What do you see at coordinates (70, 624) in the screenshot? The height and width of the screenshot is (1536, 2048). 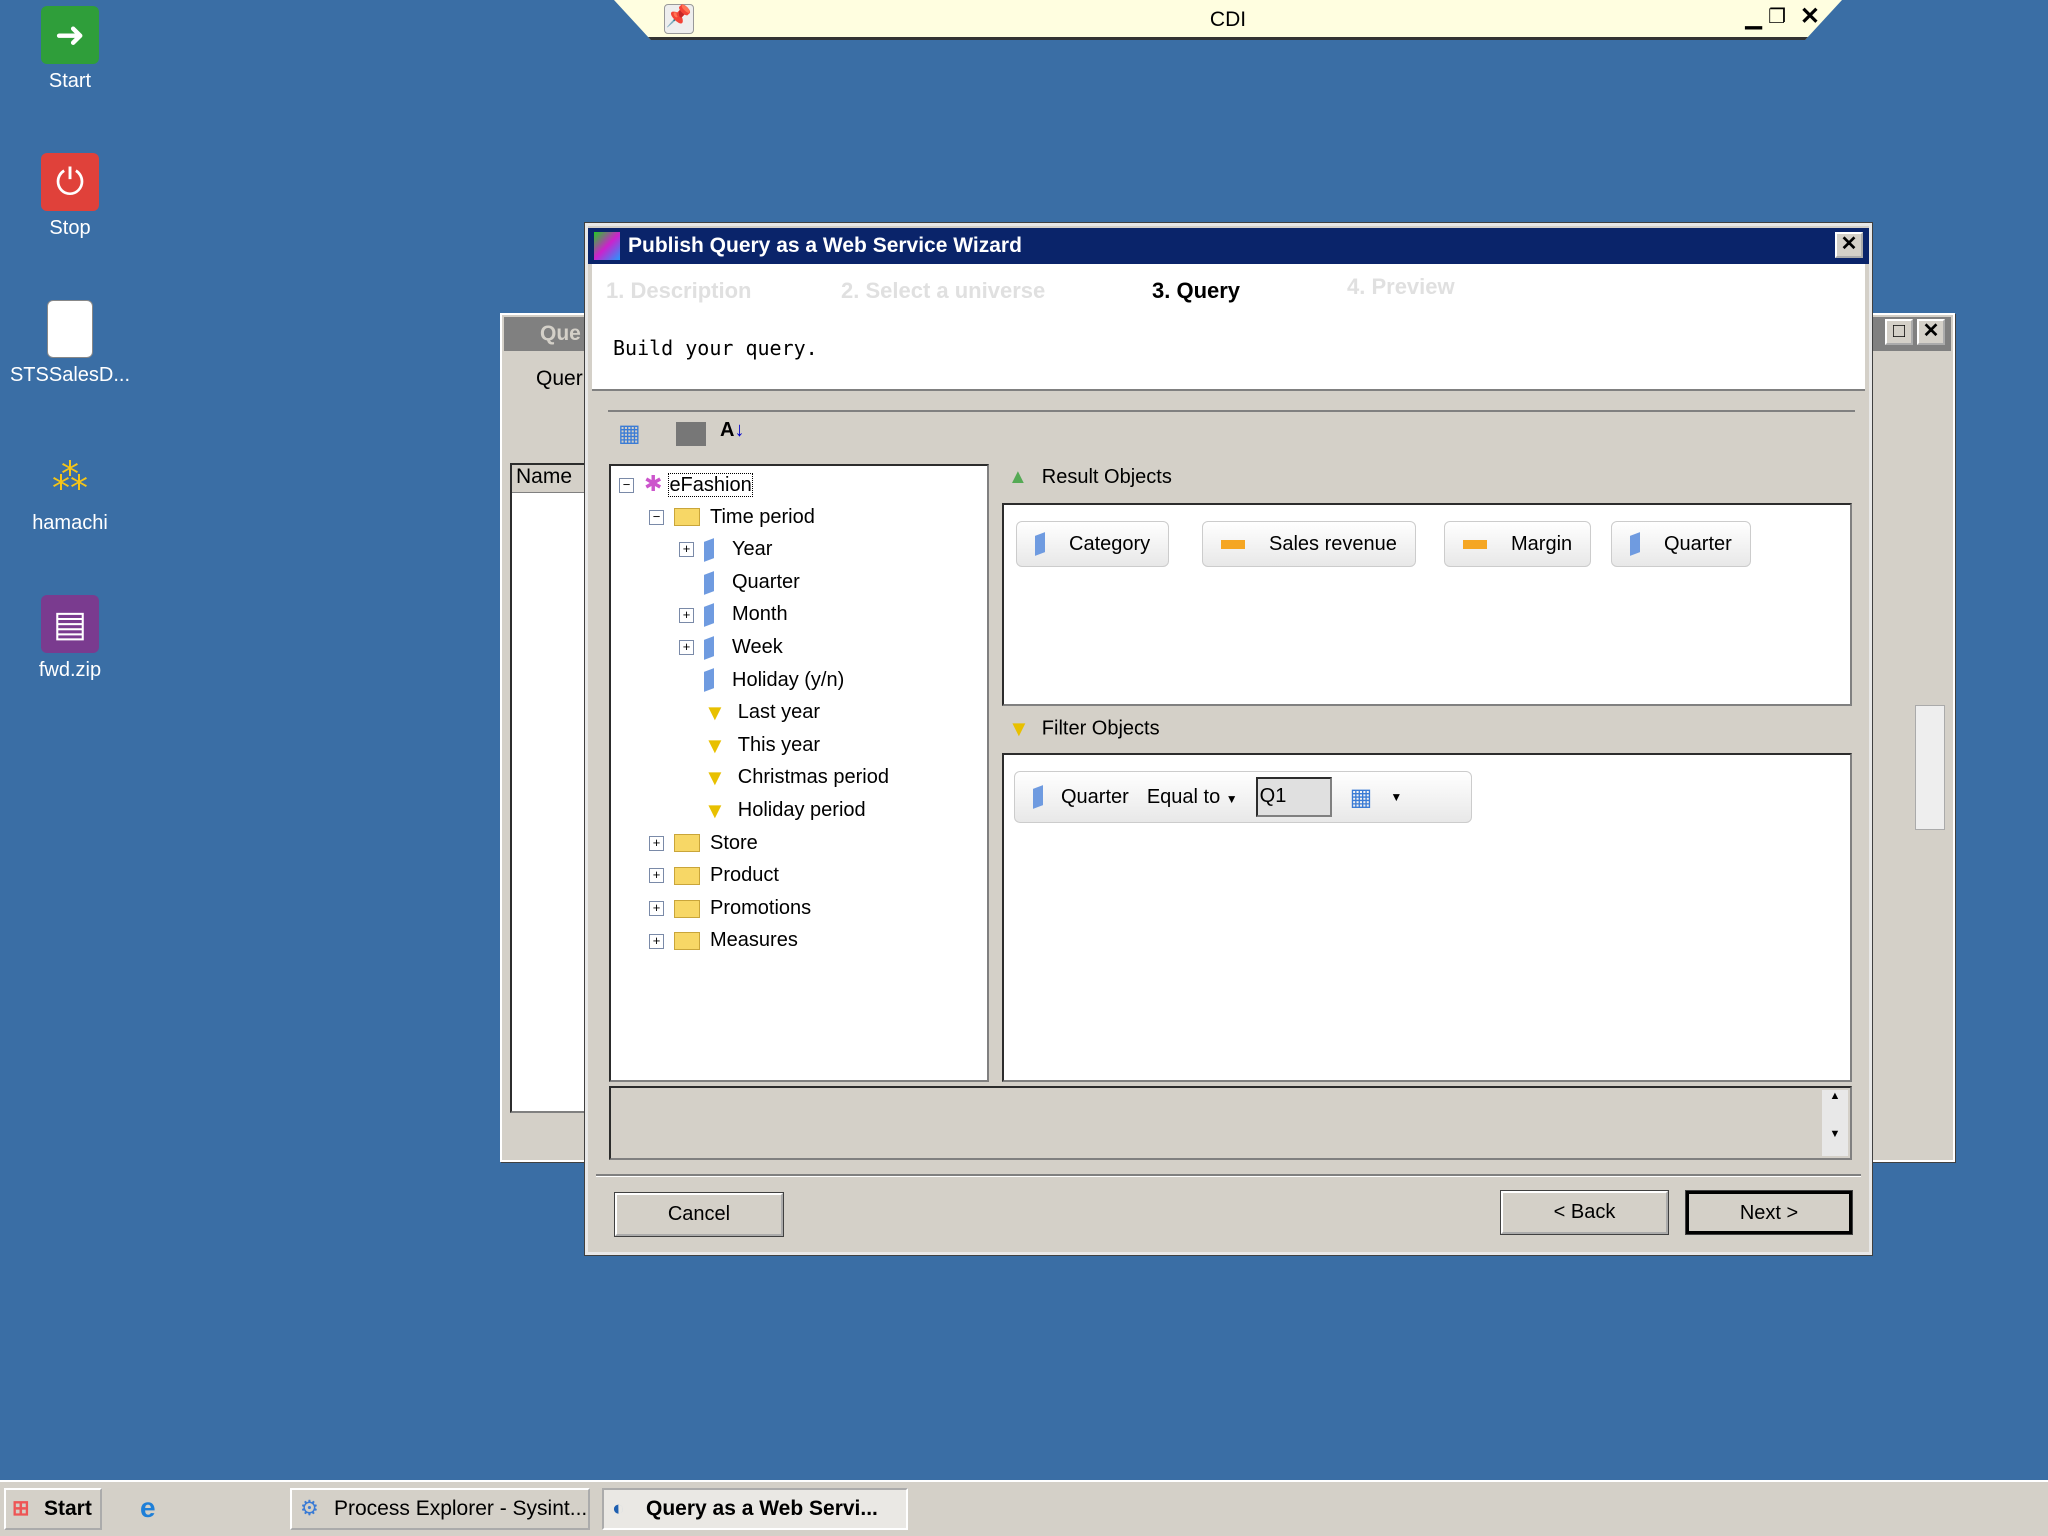 I see `archive-icon: ▤` at bounding box center [70, 624].